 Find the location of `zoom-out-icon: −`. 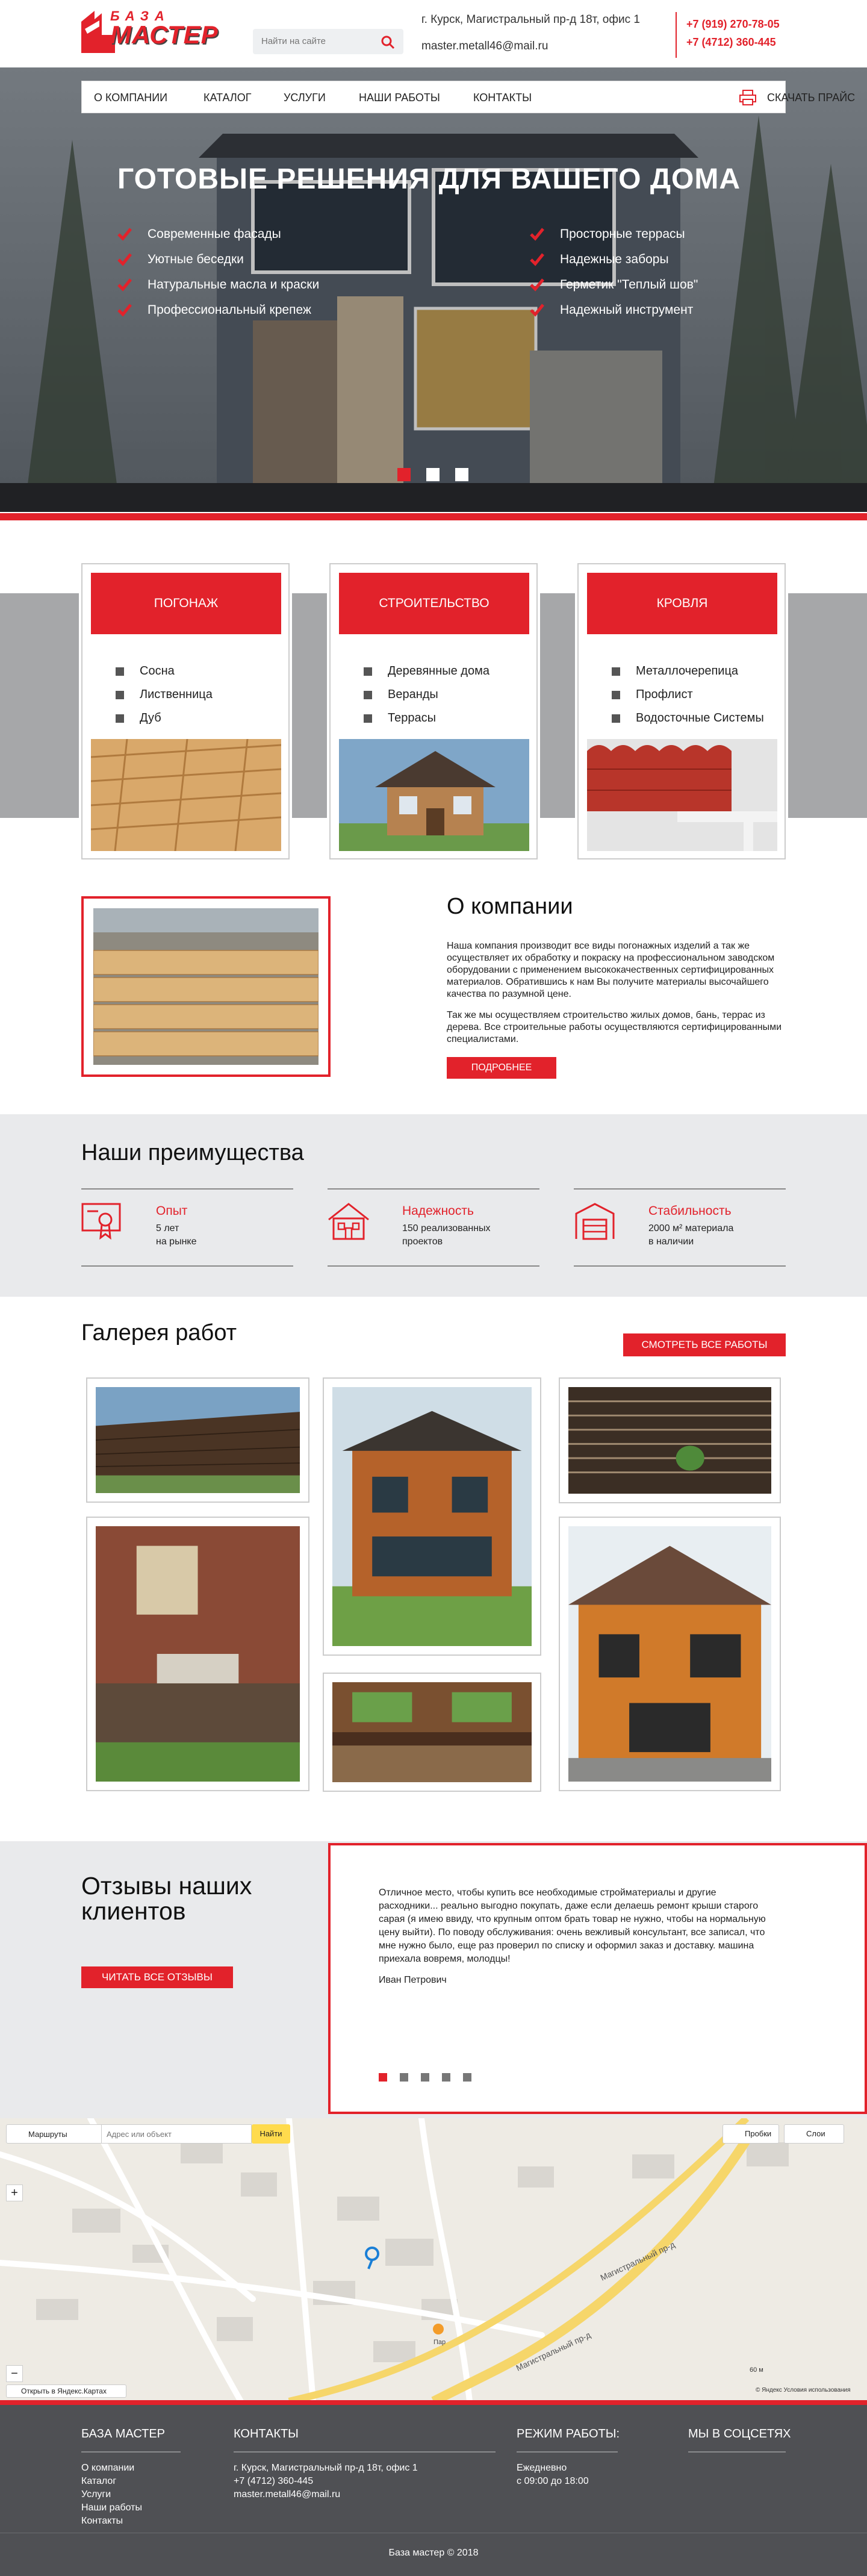

zoom-out-icon: − is located at coordinates (14, 2373).